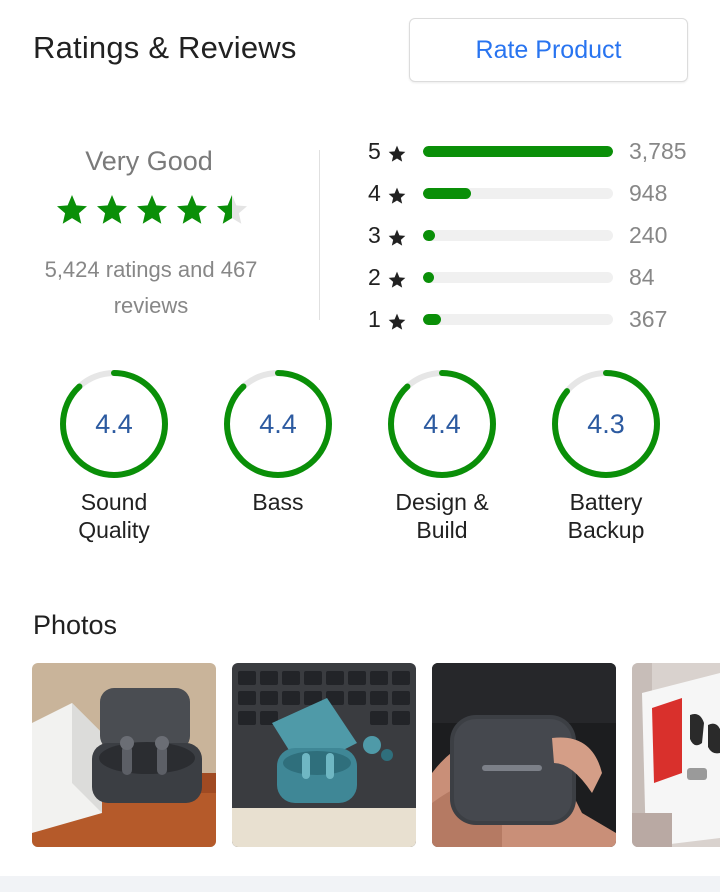  Describe the element at coordinates (151, 287) in the screenshot. I see `ratings-count-text: 5,424 ratings and 467 reviews` at that location.